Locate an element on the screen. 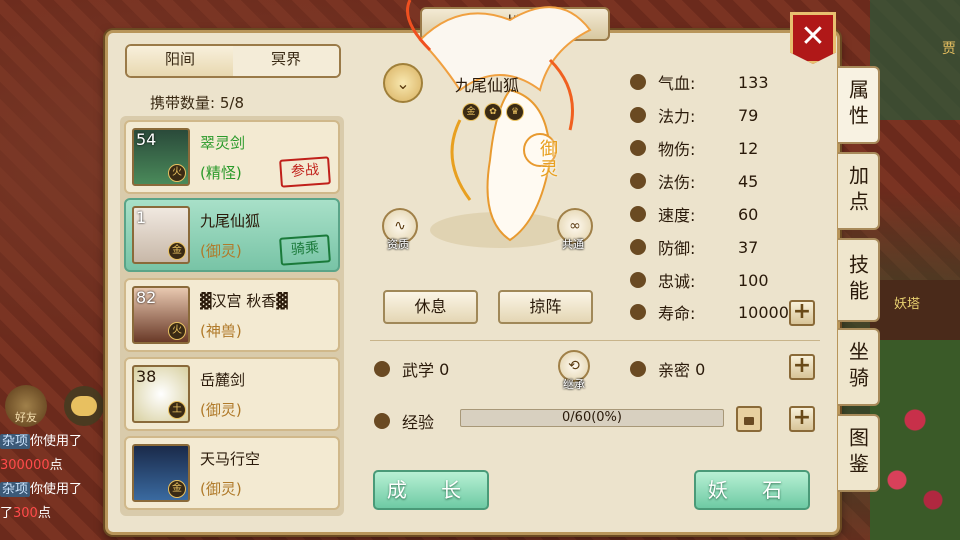 Image resolution: width=960 pixels, height=540 pixels. pet-level: 38 is located at coordinates (146, 376).